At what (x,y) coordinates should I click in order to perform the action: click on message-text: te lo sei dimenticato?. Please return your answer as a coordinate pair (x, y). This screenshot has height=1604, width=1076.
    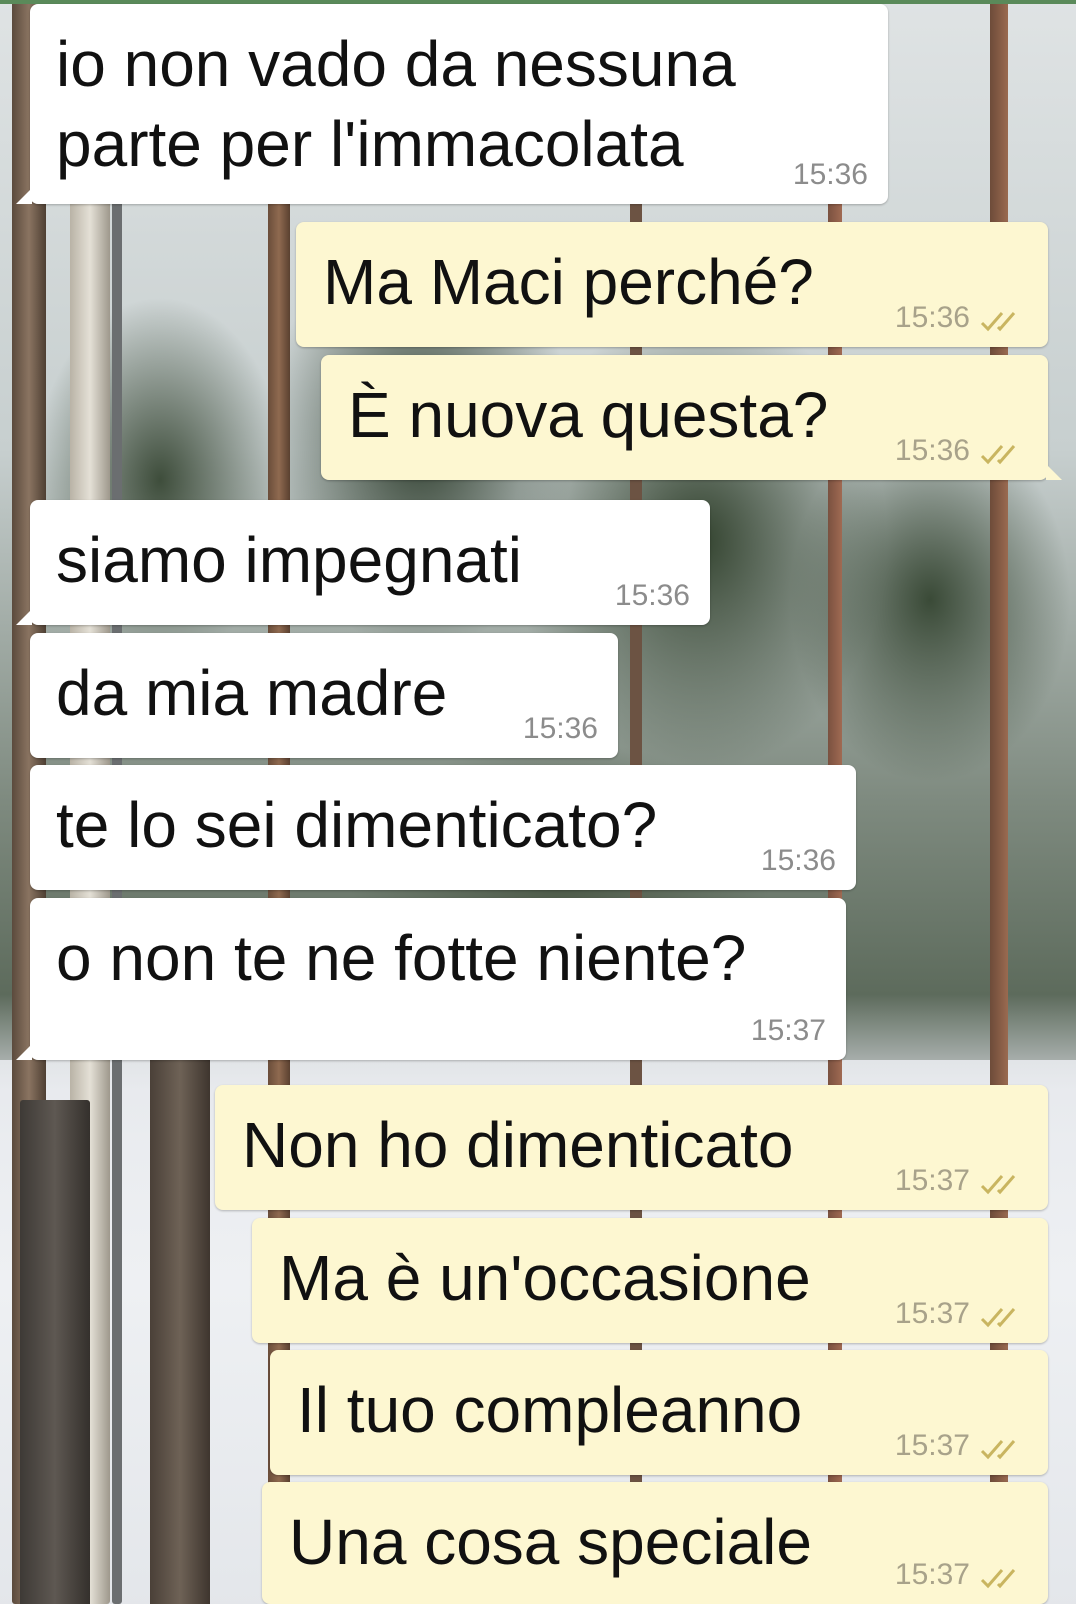
    Looking at the image, I should click on (357, 825).